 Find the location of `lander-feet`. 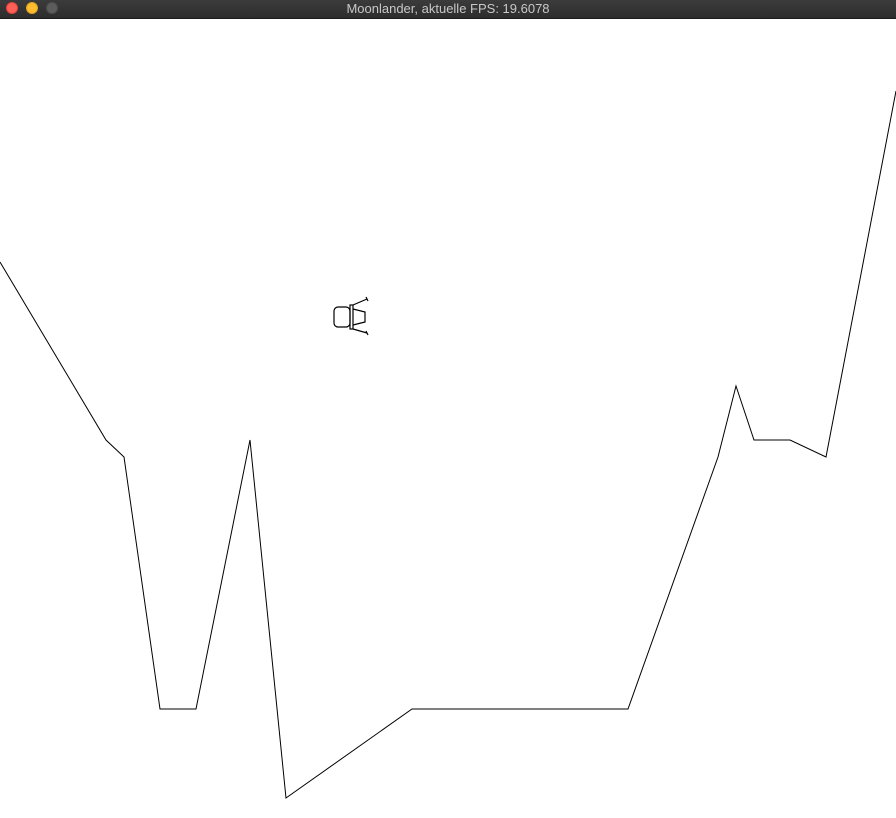

lander-feet is located at coordinates (367, 316).